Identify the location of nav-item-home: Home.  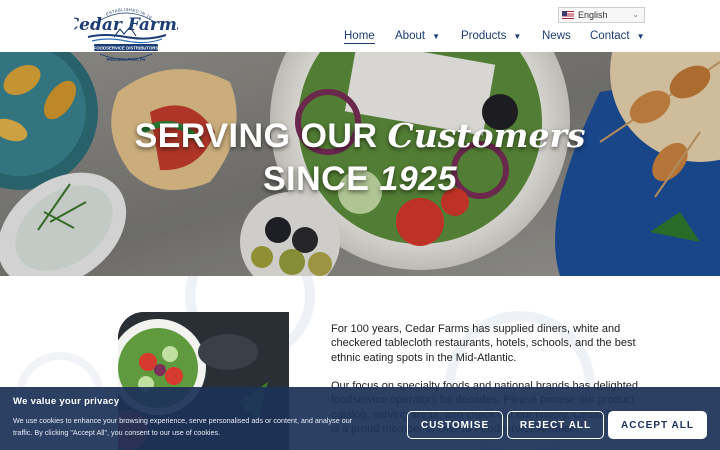
(359, 37).